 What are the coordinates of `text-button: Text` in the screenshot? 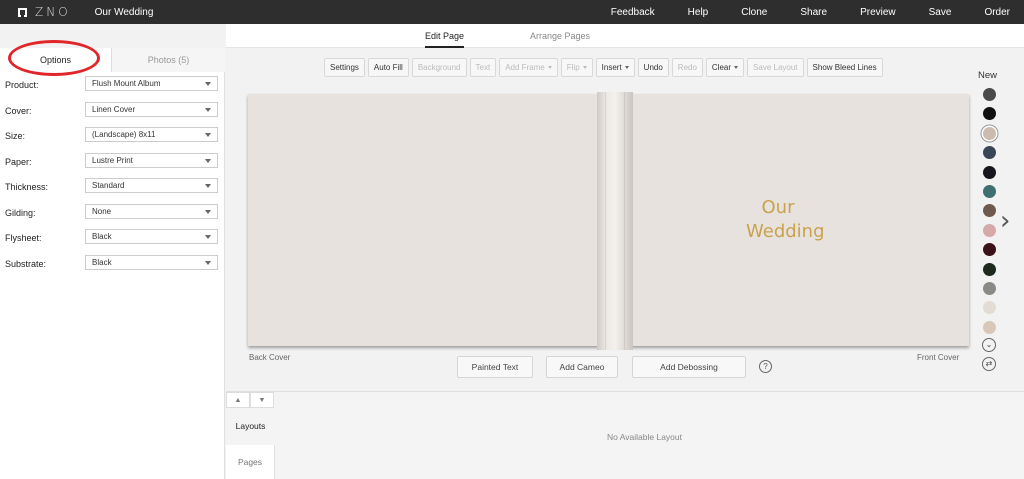 It's located at (483, 67).